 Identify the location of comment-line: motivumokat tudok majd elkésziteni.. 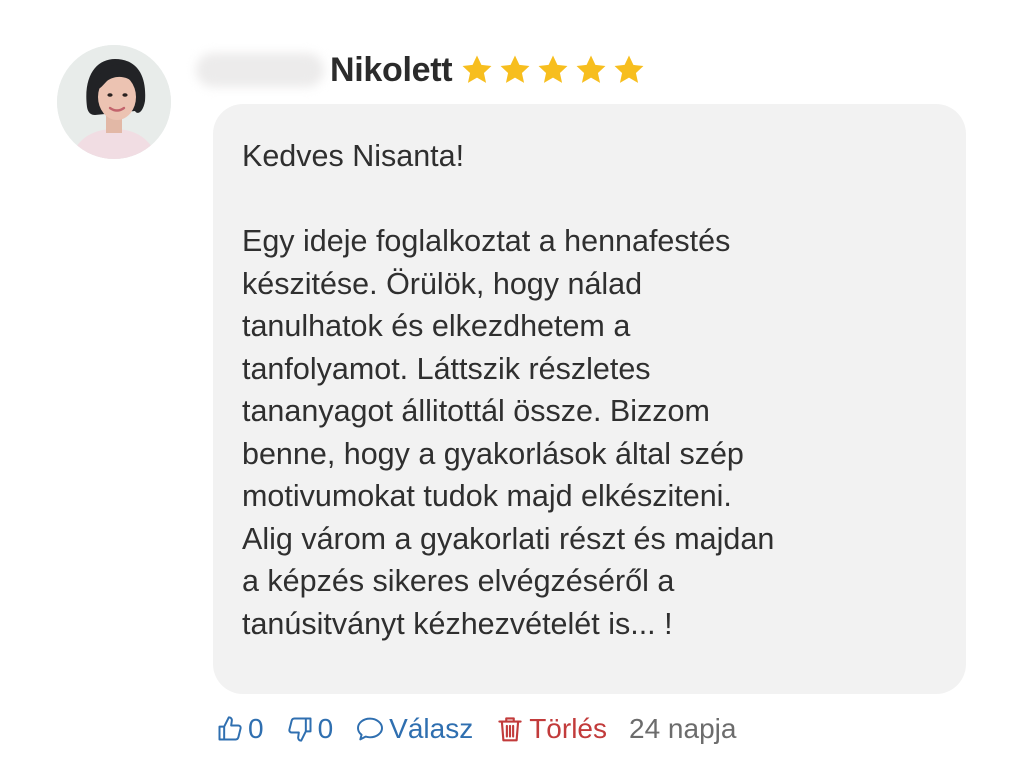
(487, 496).